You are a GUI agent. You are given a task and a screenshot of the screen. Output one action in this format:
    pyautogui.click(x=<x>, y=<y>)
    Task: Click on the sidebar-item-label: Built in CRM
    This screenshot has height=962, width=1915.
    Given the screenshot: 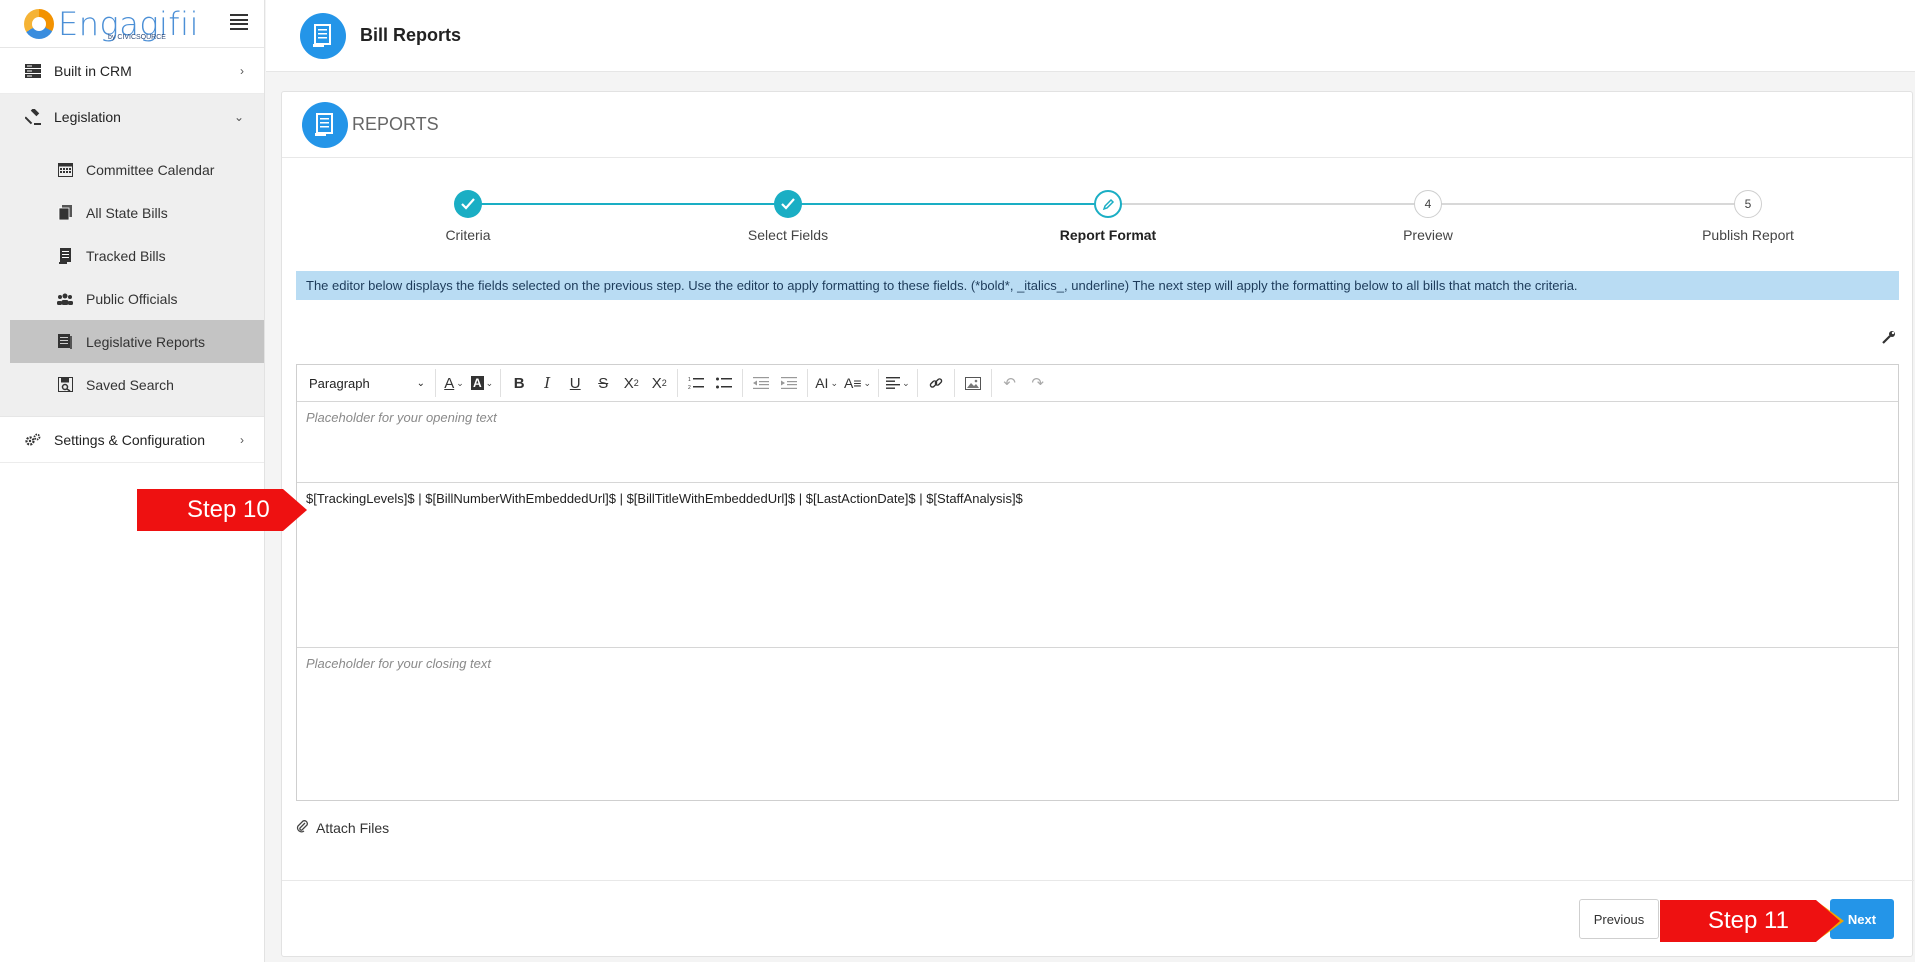 What is the action you would take?
    pyautogui.click(x=93, y=70)
    